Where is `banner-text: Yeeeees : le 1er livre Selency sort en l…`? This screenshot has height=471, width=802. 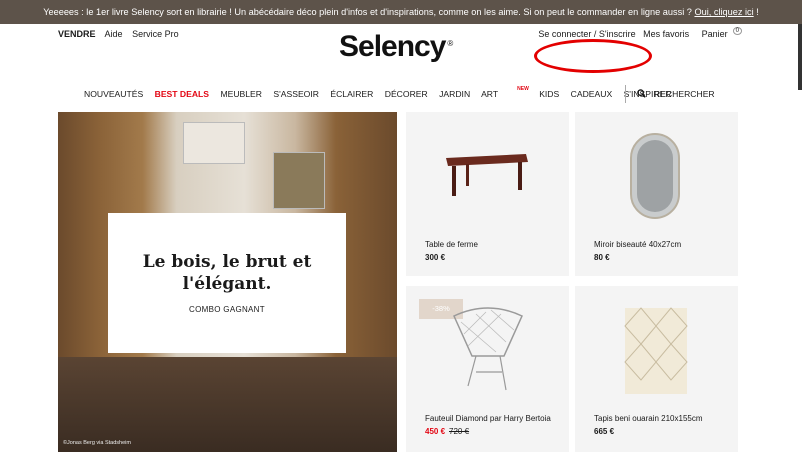
banner-text: Yeeeees : le 1er livre Selency sort en l… is located at coordinates (369, 12).